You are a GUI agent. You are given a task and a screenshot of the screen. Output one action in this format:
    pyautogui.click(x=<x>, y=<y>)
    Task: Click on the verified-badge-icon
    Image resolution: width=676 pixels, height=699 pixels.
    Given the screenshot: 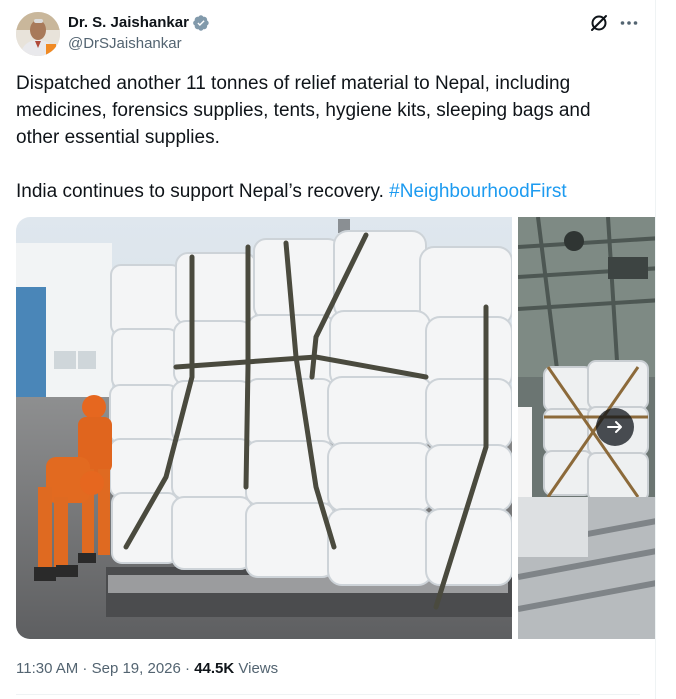 What is the action you would take?
    pyautogui.click(x=201, y=23)
    